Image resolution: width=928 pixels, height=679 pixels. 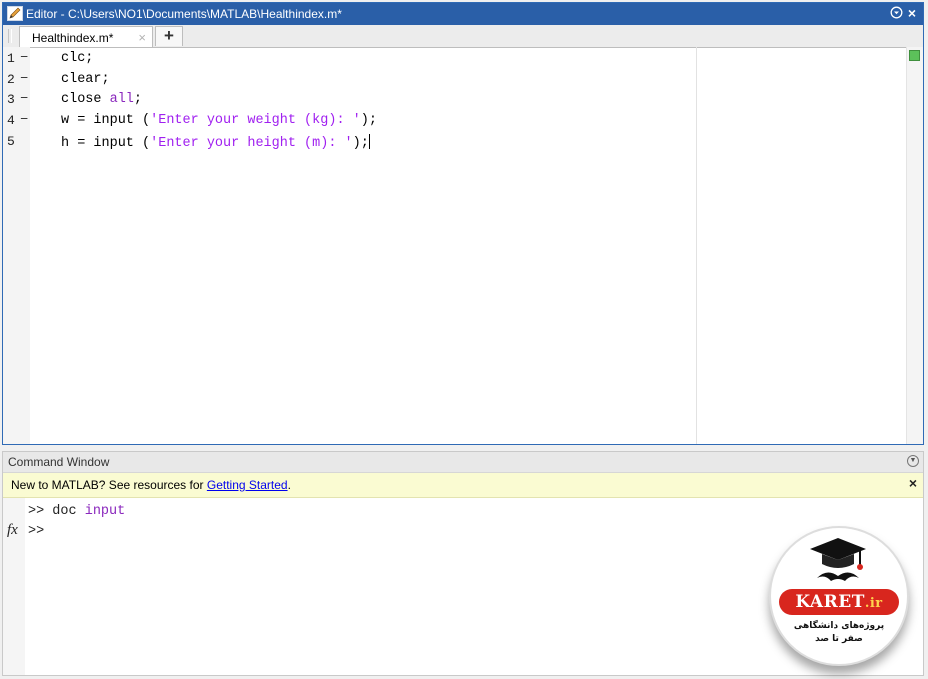 I want to click on getting-started-link: Getting Started, so click(x=247, y=485).